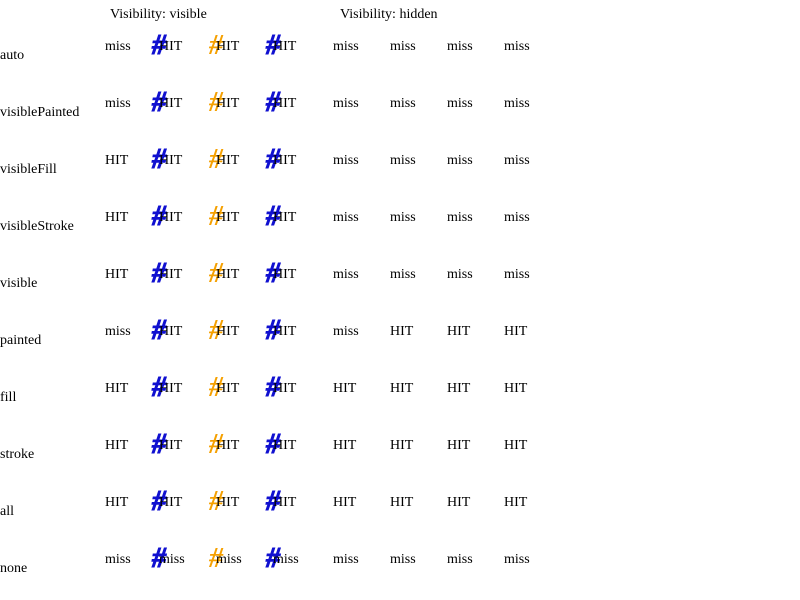  What do you see at coordinates (389, 14) in the screenshot?
I see `header-visibility-hidden: Visibility: hidden` at bounding box center [389, 14].